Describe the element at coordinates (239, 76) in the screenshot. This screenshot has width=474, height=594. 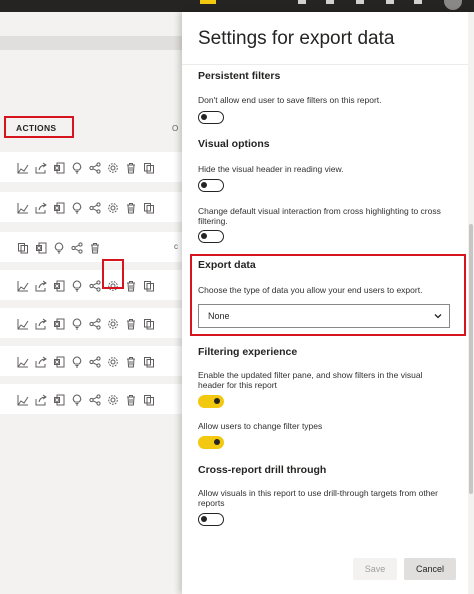
I see `persistent-filters-title: Persistent filters` at that location.